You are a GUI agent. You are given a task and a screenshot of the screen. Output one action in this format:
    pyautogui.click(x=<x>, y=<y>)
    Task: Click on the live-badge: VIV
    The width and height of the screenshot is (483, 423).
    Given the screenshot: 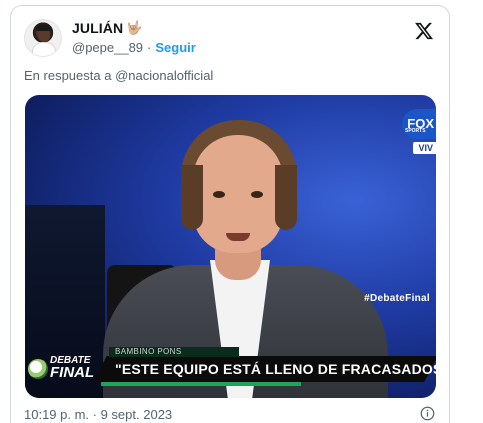 What is the action you would take?
    pyautogui.click(x=424, y=148)
    